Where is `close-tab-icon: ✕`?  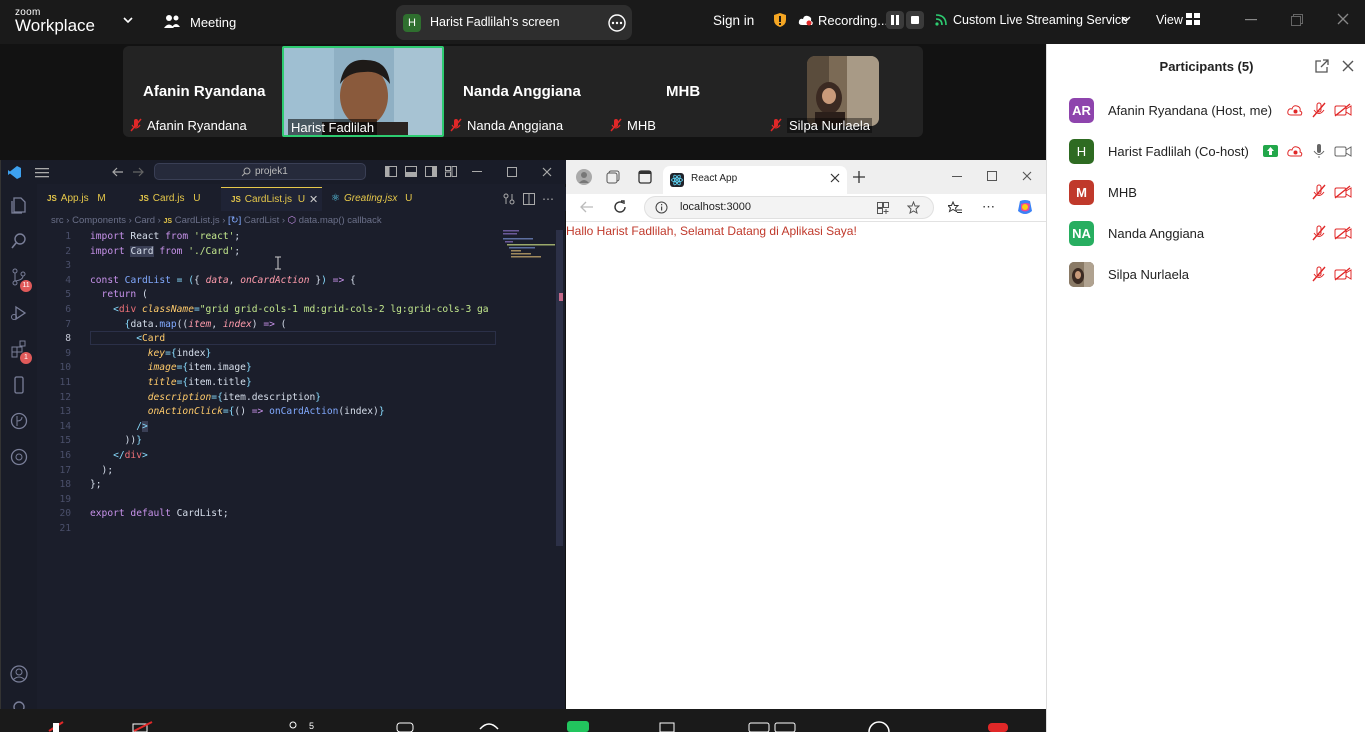 close-tab-icon: ✕ is located at coordinates (313, 200).